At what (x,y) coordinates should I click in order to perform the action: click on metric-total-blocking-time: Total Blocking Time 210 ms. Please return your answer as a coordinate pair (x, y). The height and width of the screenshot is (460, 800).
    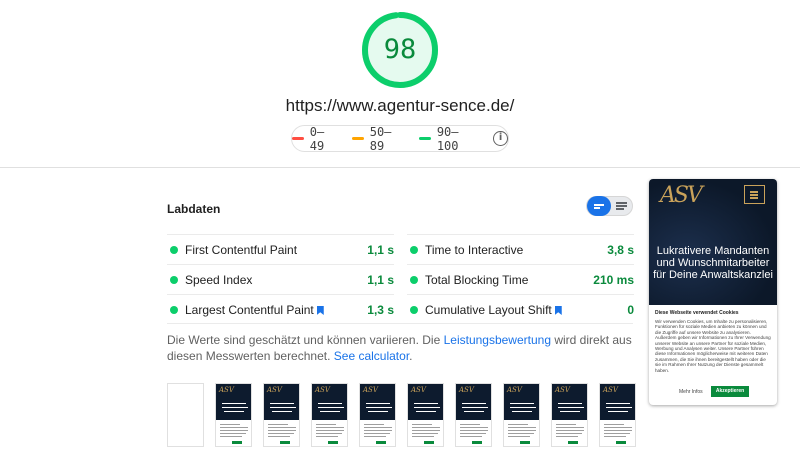
    Looking at the image, I should click on (520, 279).